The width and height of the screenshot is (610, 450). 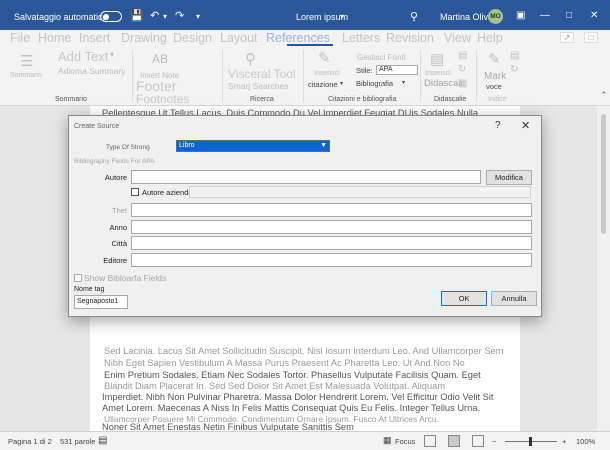 What do you see at coordinates (509, 177) in the screenshot?
I see `edit-author-button: Modifica` at bounding box center [509, 177].